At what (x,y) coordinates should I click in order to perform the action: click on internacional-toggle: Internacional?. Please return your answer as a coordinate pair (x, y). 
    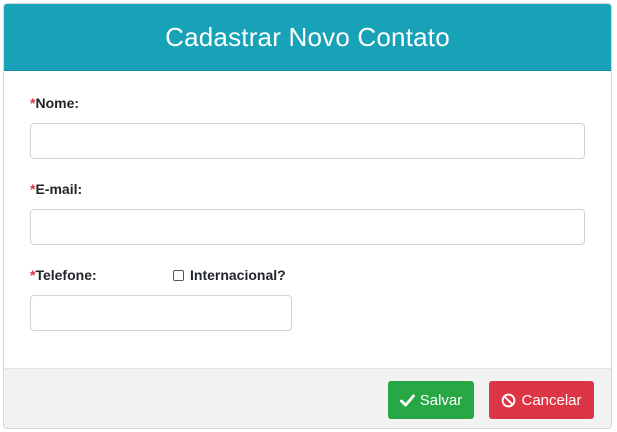
    Looking at the image, I should click on (229, 275).